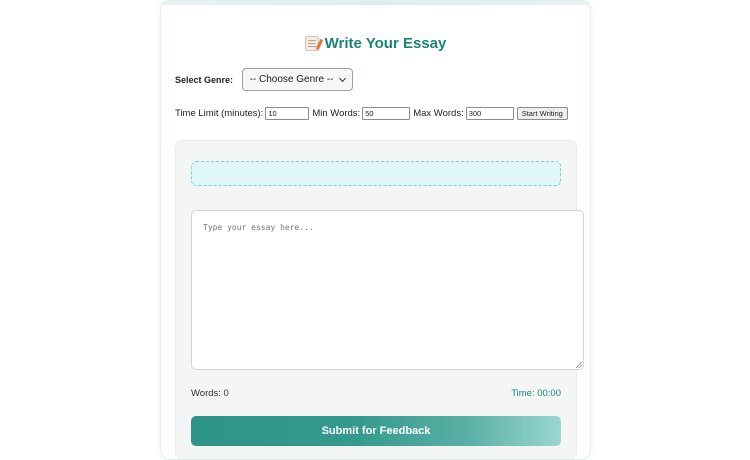 This screenshot has height=460, width=750. Describe the element at coordinates (291, 79) in the screenshot. I see `genre-select-value: -- Choose Genre --` at that location.